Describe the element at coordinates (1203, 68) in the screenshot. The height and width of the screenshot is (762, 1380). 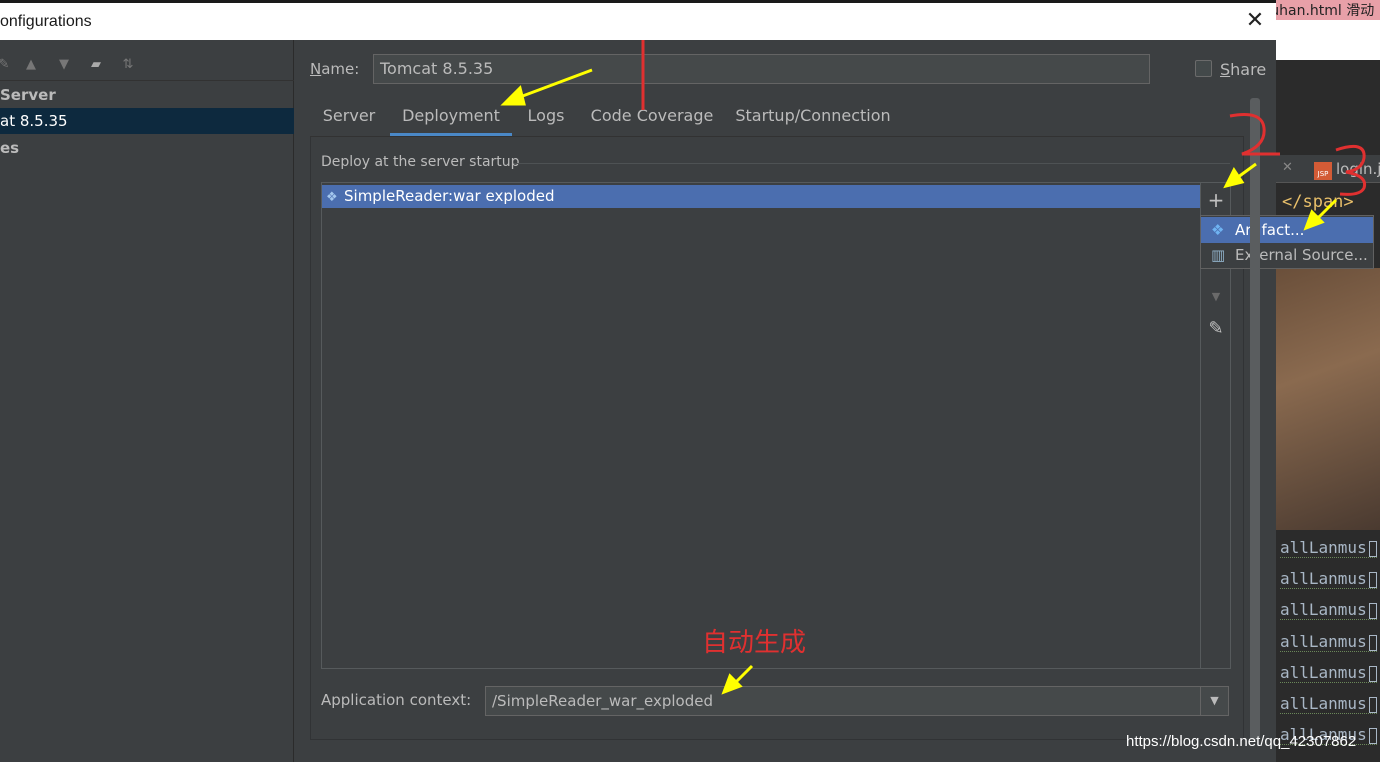
I see `share-checkbox` at that location.